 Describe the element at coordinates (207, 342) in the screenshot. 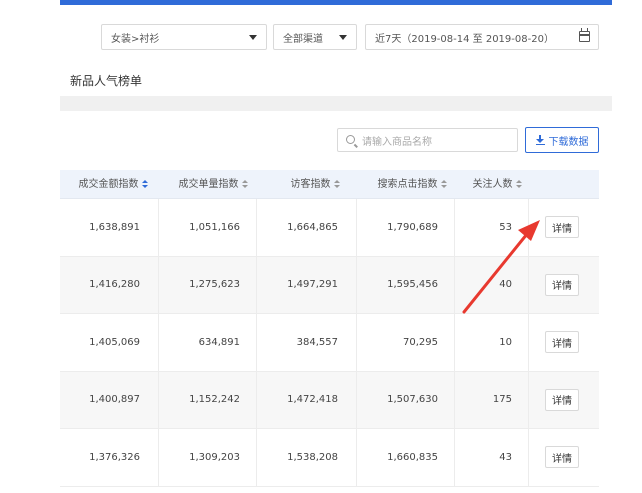

I see `cell-order-count: 634,891` at that location.